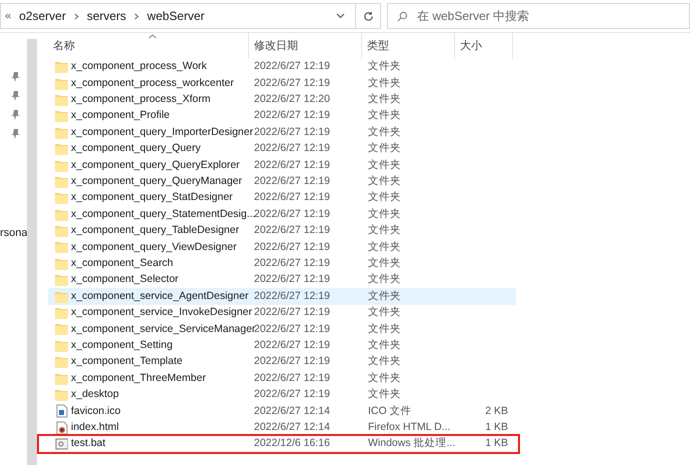 This screenshot has width=690, height=466. Describe the element at coordinates (152, 198) in the screenshot. I see `file-name: x_component_query_StatDesigner` at that location.